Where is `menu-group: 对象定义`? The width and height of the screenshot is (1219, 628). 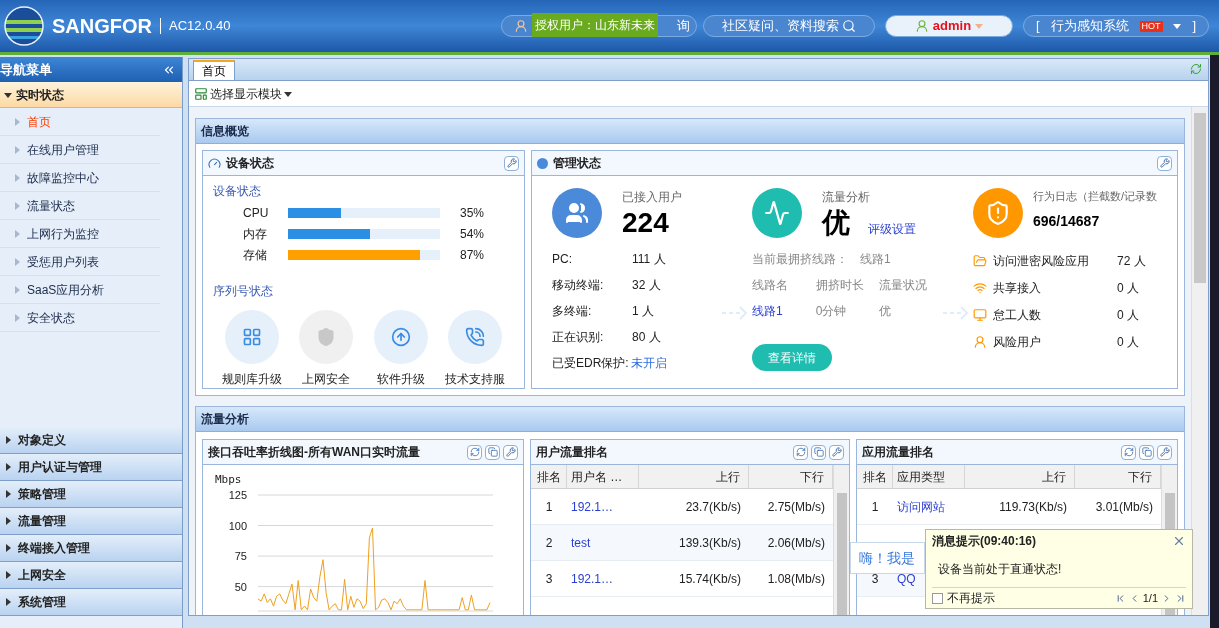
menu-group: 对象定义 is located at coordinates (91, 440).